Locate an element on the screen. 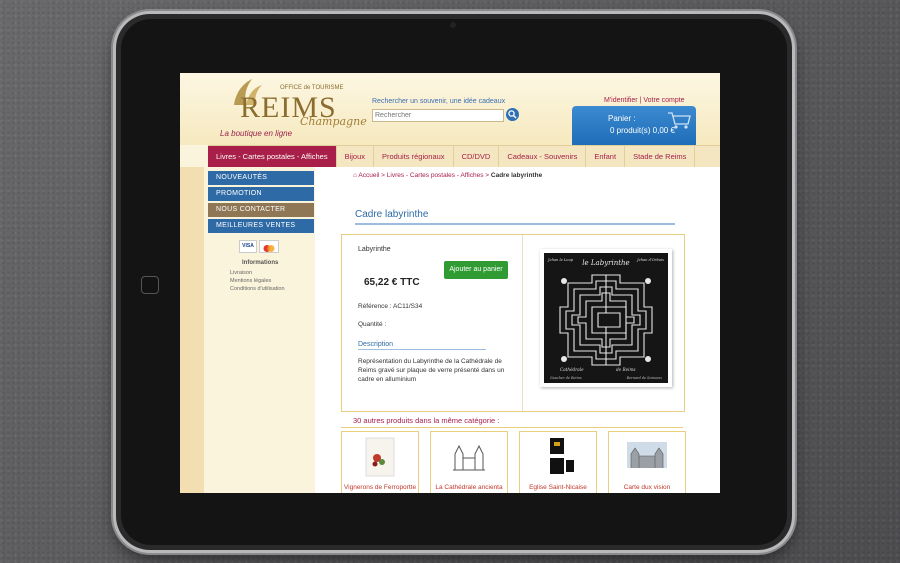 This screenshot has height=563, width=900. cart-title: Panier : is located at coordinates (622, 118).